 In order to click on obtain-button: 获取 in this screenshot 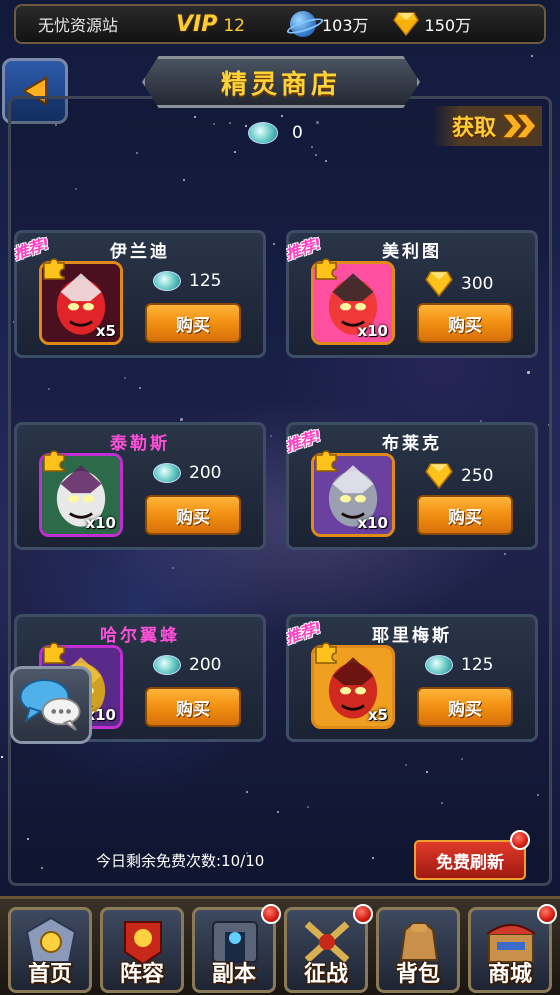, I will do `click(487, 126)`.